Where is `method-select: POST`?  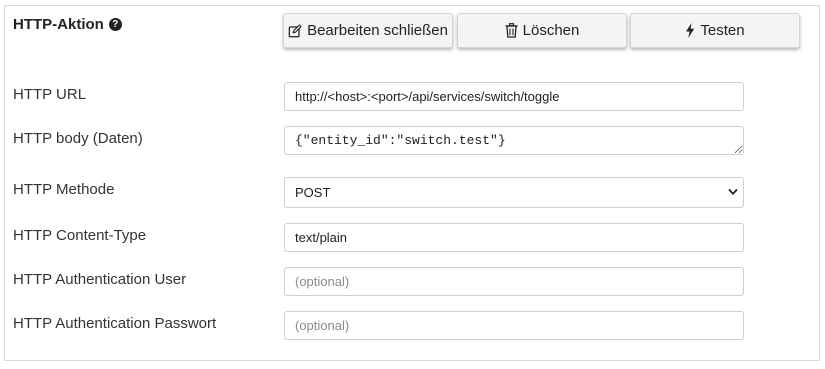 method-select: POST is located at coordinates (514, 192).